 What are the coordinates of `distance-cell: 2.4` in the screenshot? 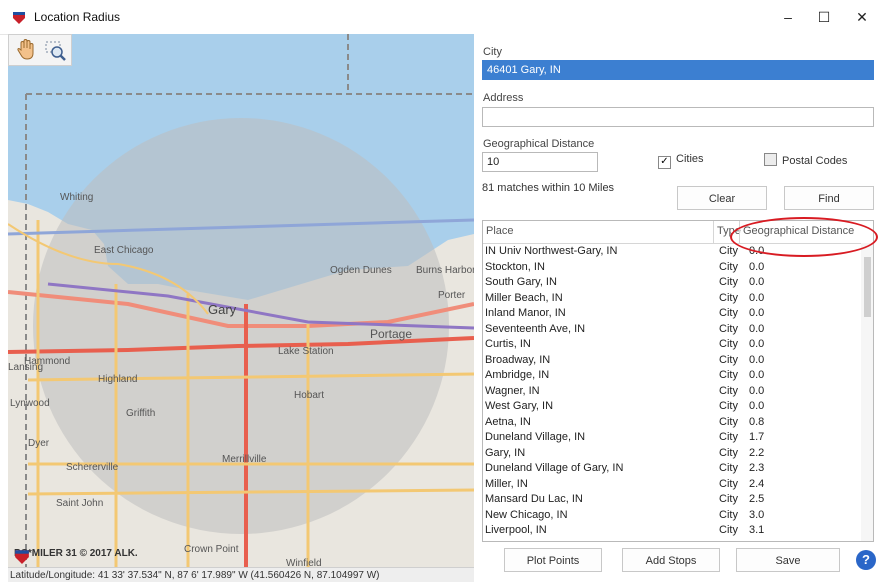 It's located at (757, 483).